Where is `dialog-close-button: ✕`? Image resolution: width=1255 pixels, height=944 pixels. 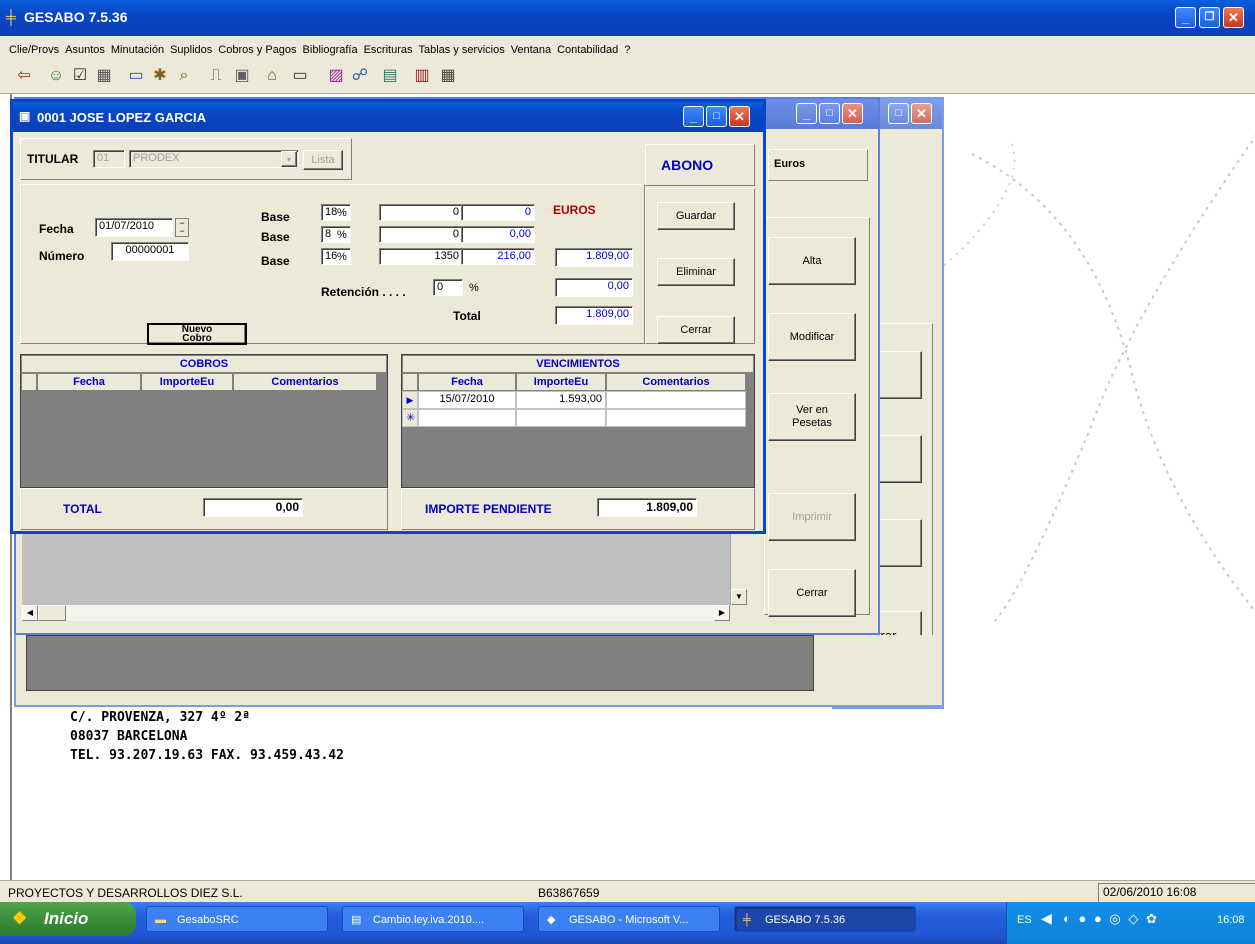 dialog-close-button: ✕ is located at coordinates (739, 116).